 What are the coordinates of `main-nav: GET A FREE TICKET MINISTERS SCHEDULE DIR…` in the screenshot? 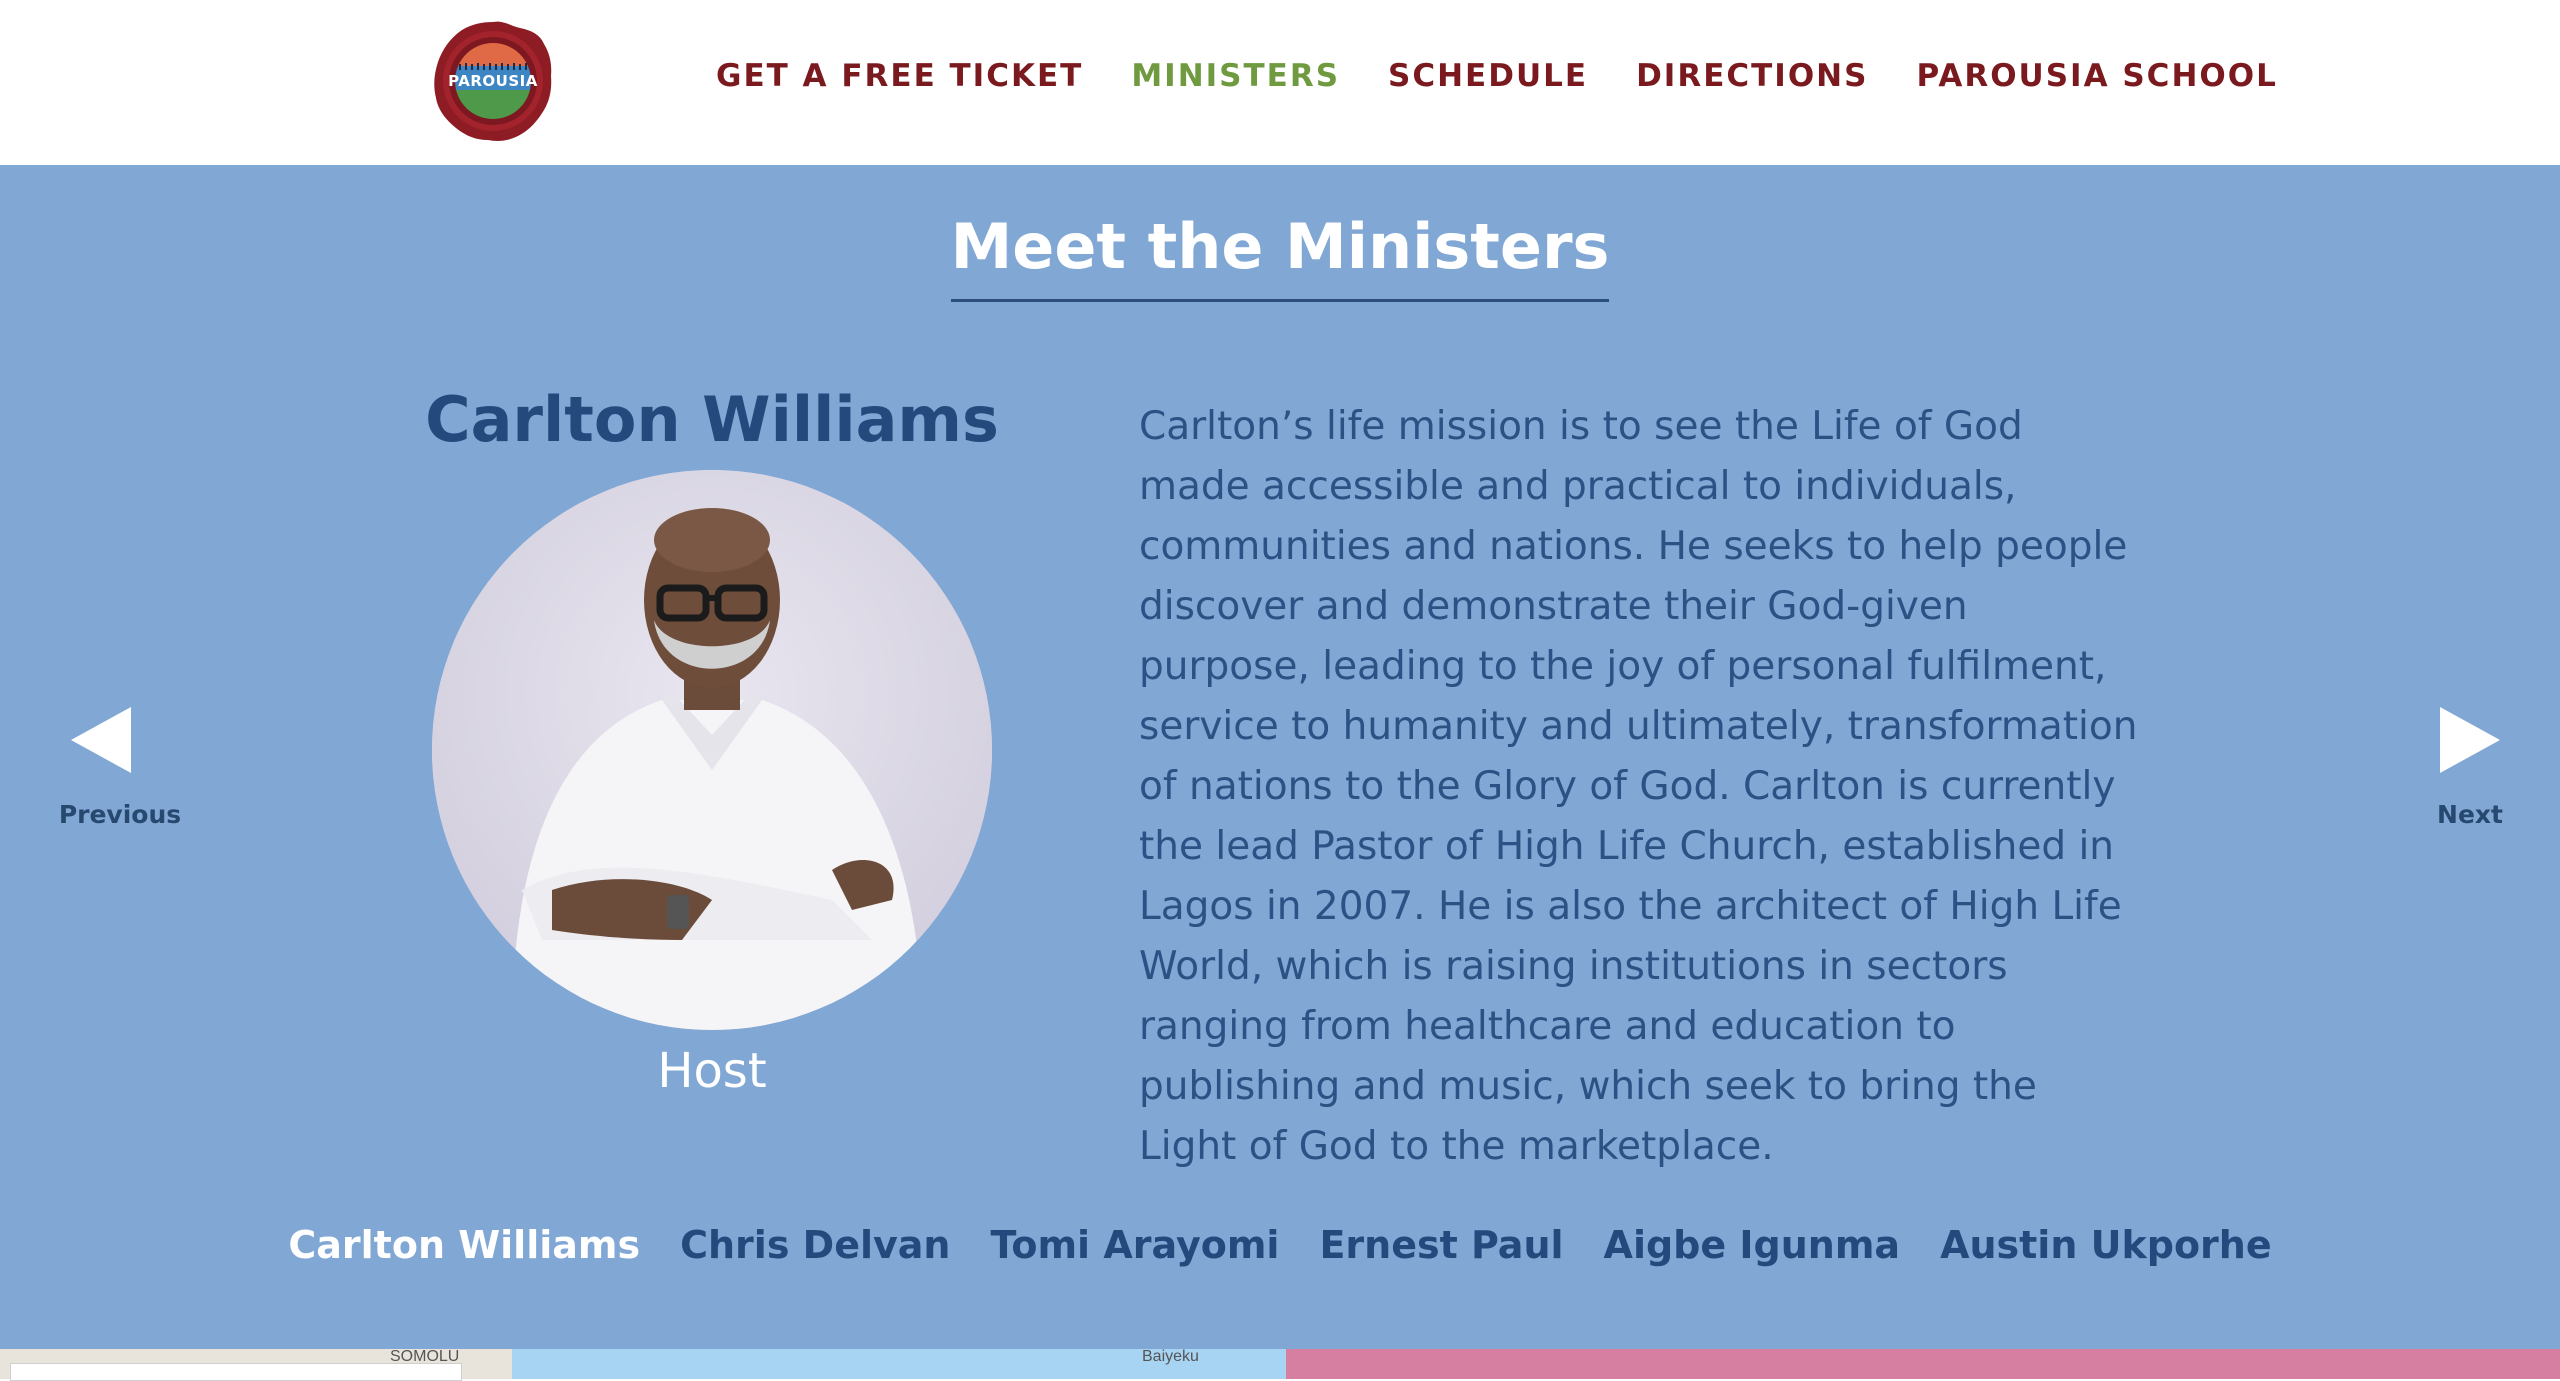 It's located at (1521, 76).